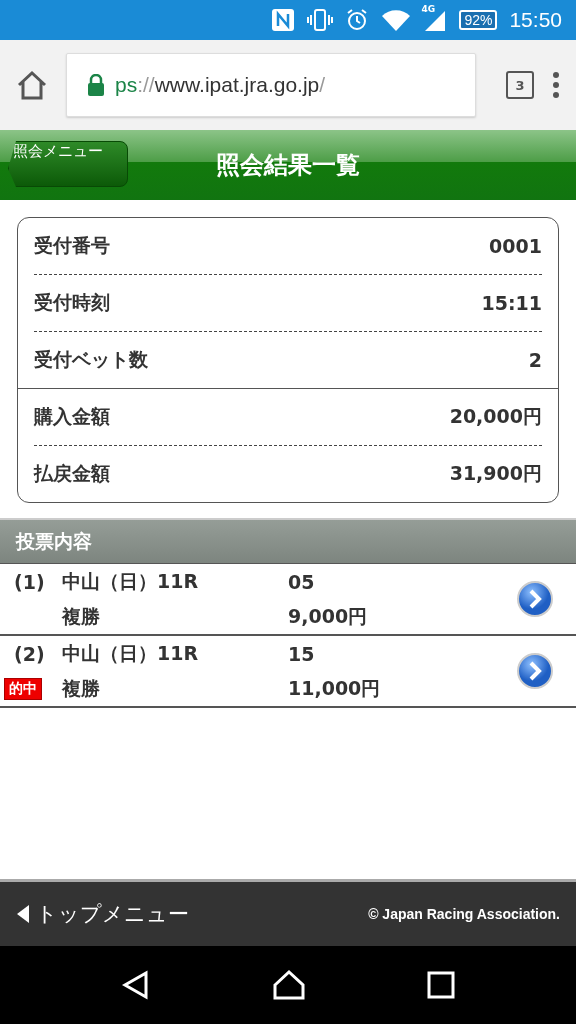  I want to click on url-text: ps://www.ipat.jra.go.jp/, so click(220, 85).